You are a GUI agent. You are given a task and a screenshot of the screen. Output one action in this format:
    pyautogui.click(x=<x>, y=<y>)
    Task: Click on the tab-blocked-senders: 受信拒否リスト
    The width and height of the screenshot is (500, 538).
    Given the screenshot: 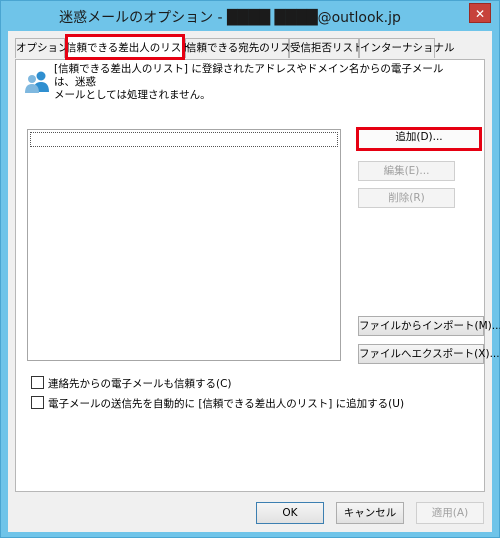 What is the action you would take?
    pyautogui.click(x=326, y=48)
    